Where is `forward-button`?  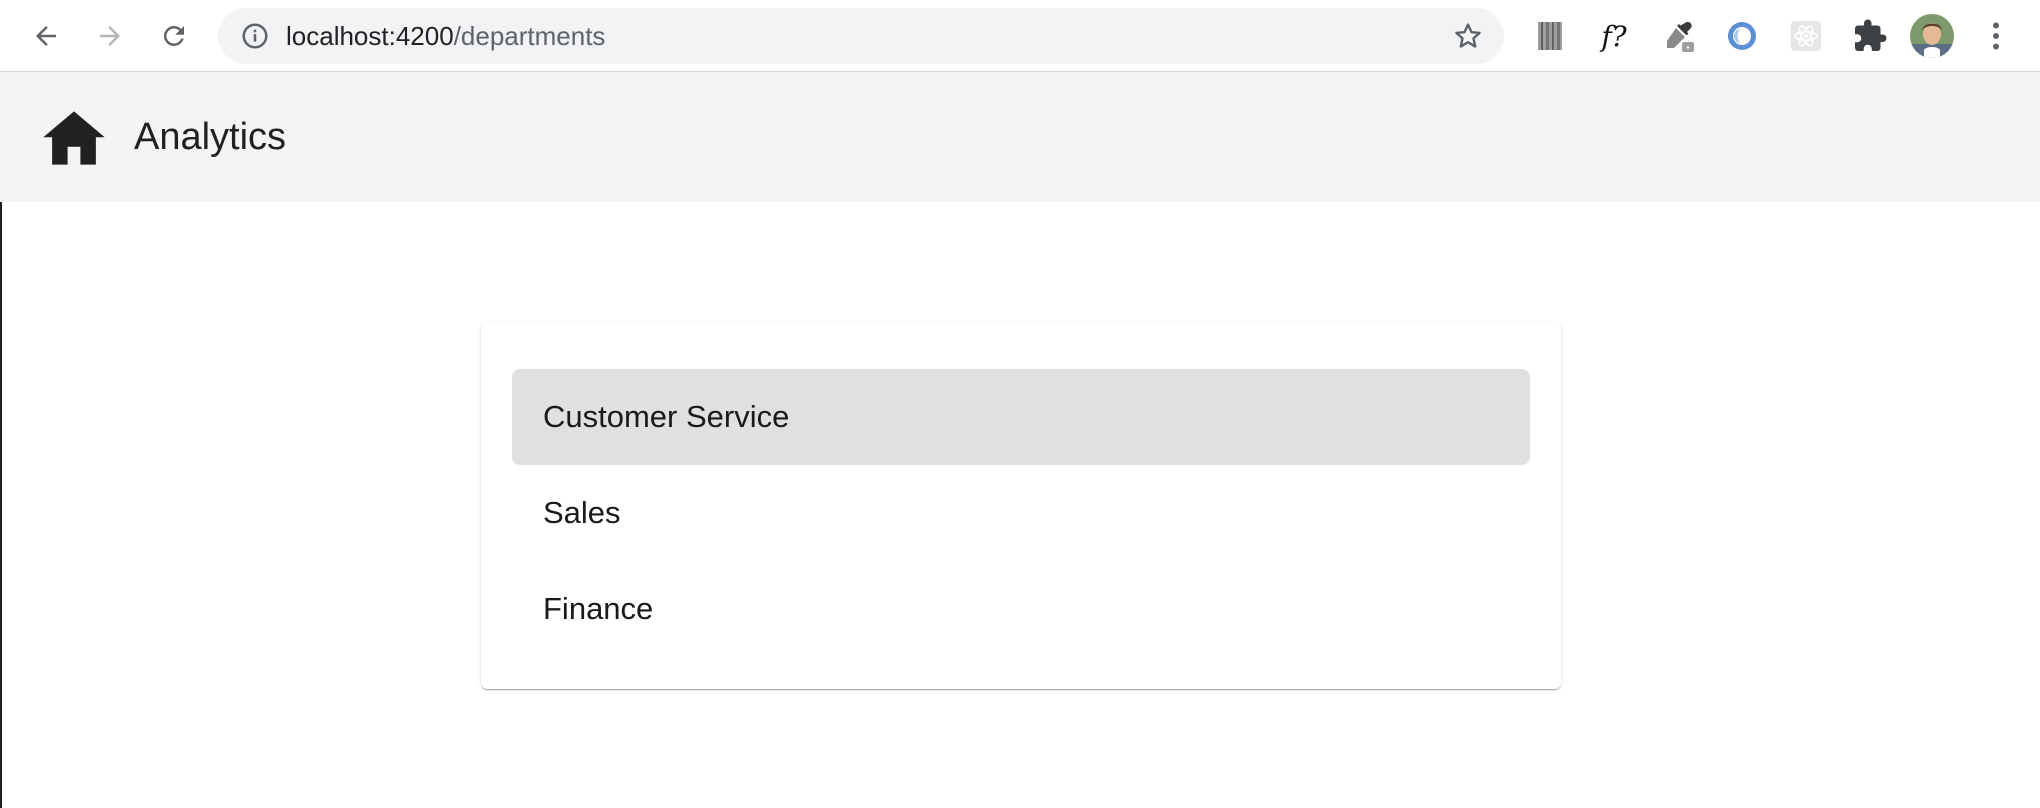
forward-button is located at coordinates (110, 36).